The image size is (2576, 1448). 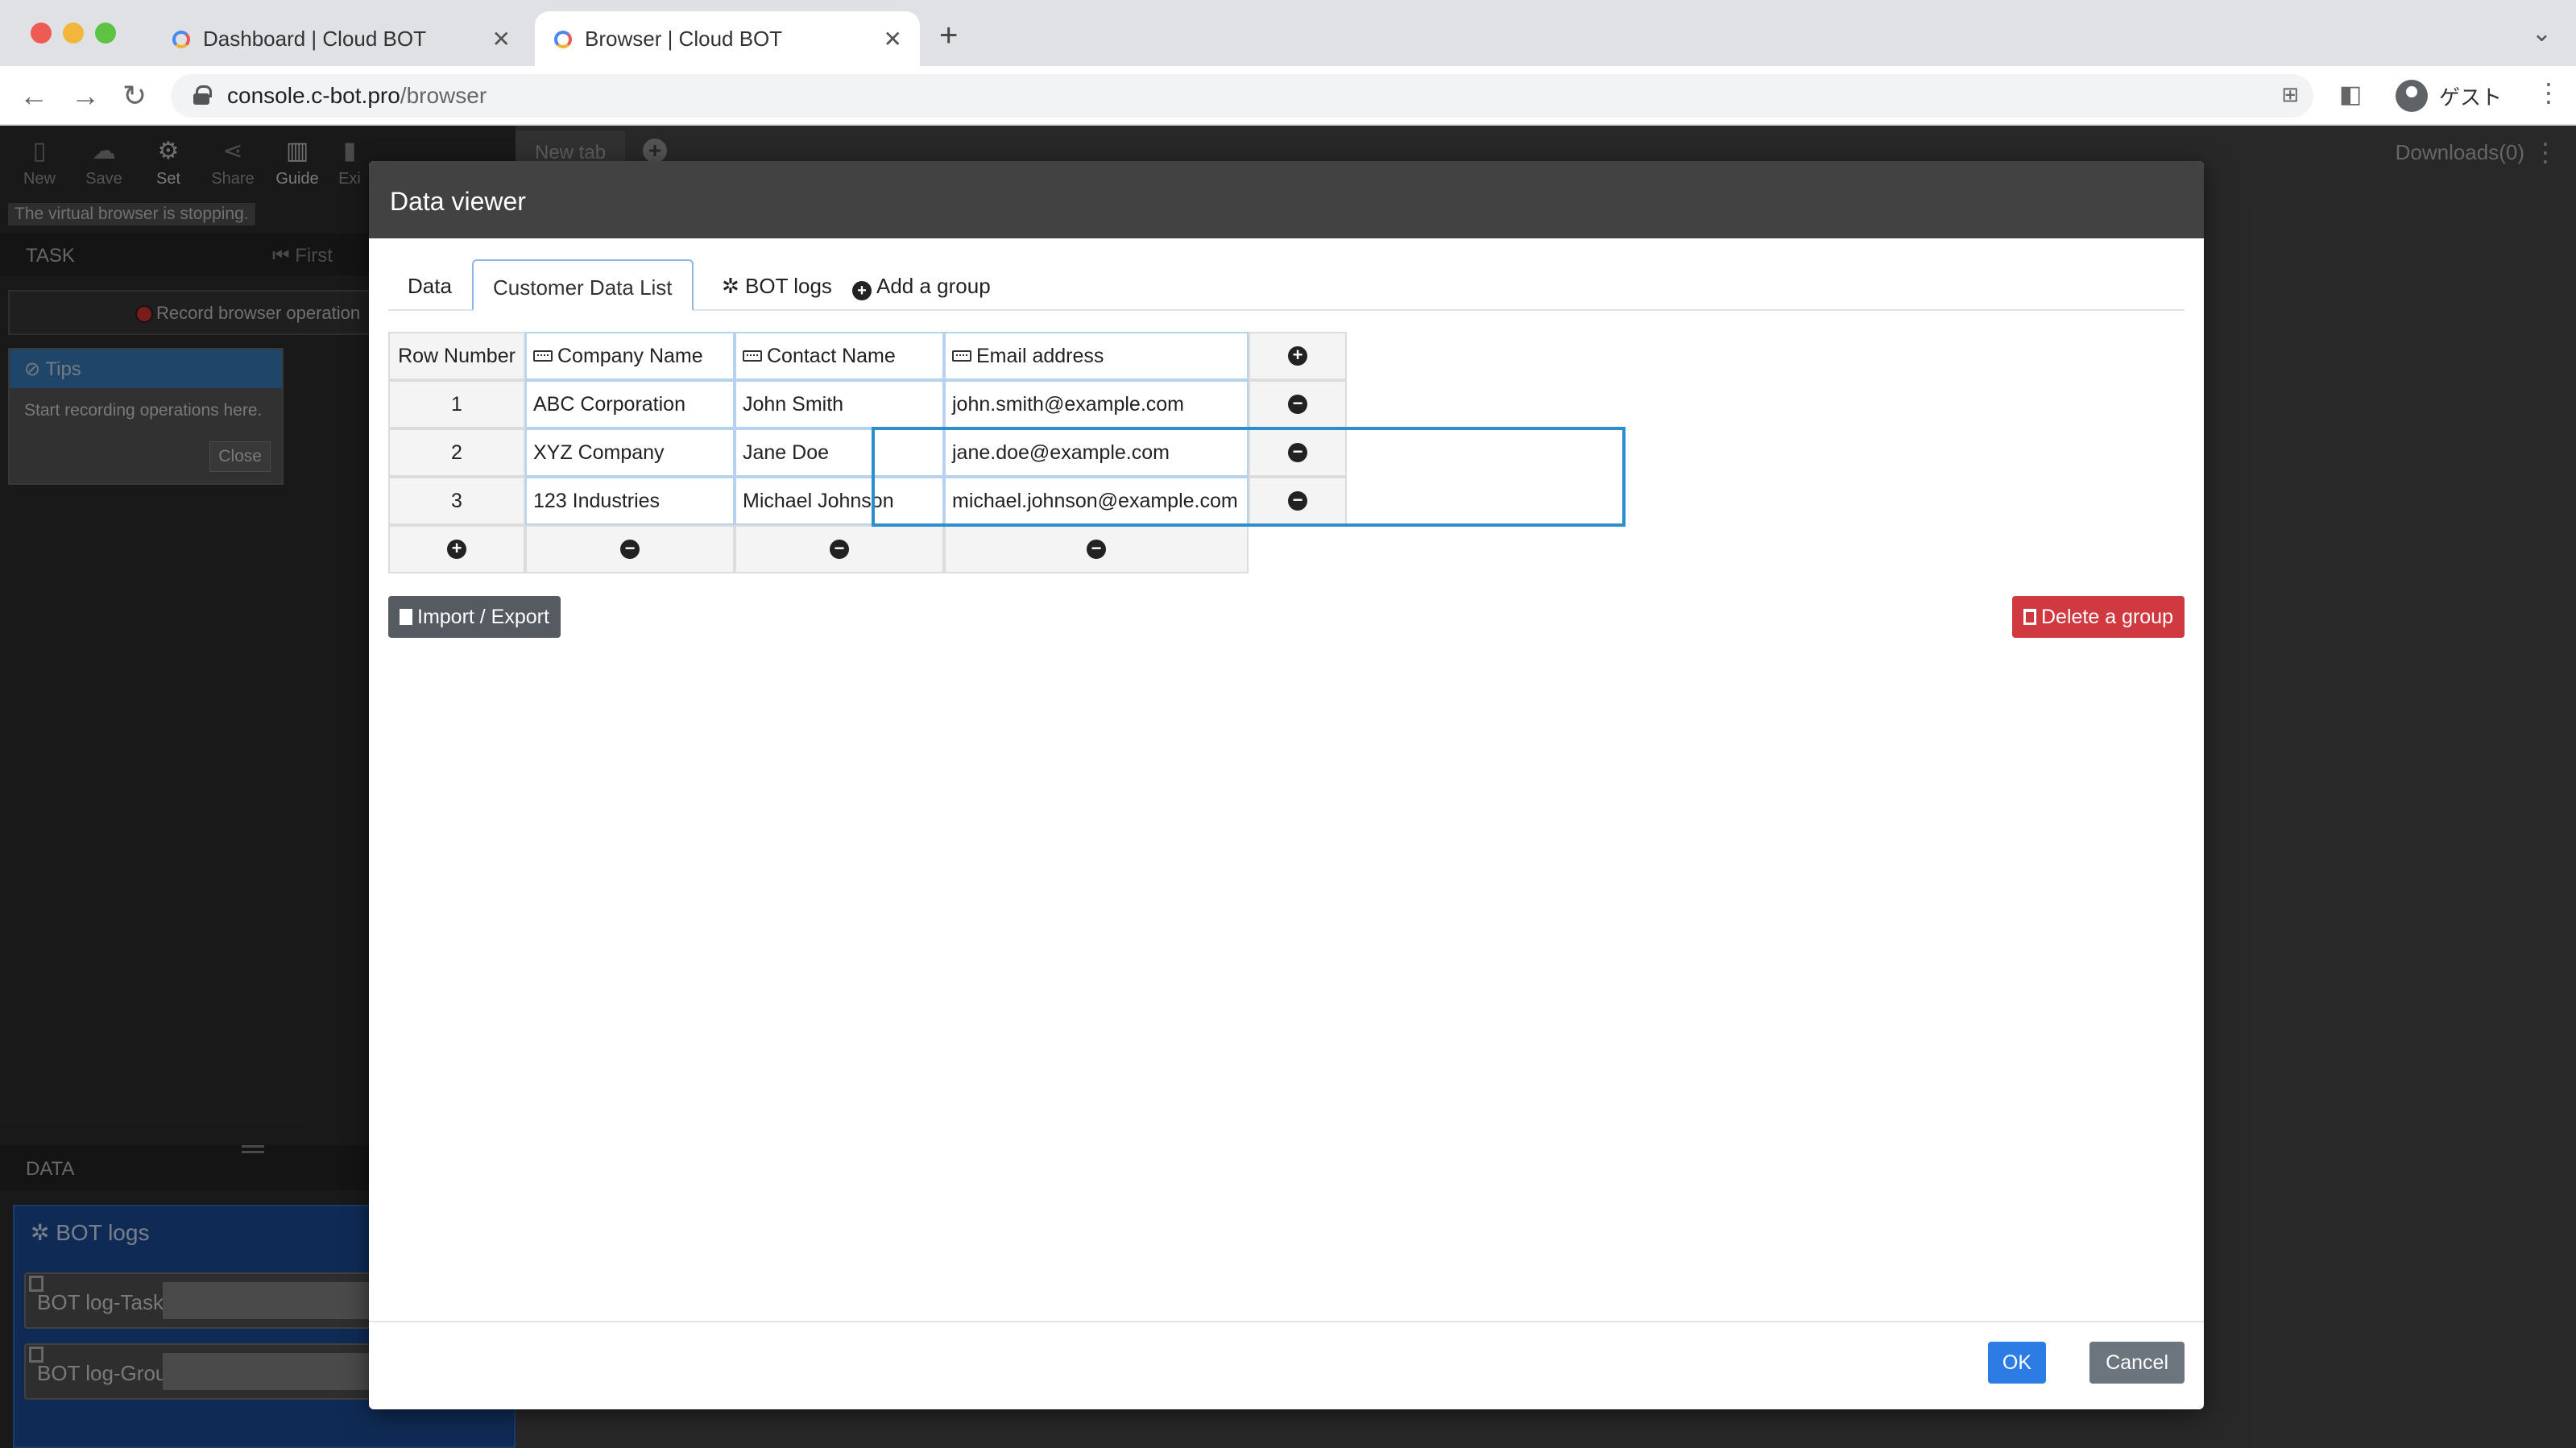 What do you see at coordinates (2350, 95) in the screenshot?
I see `side-panel-icon: ◧` at bounding box center [2350, 95].